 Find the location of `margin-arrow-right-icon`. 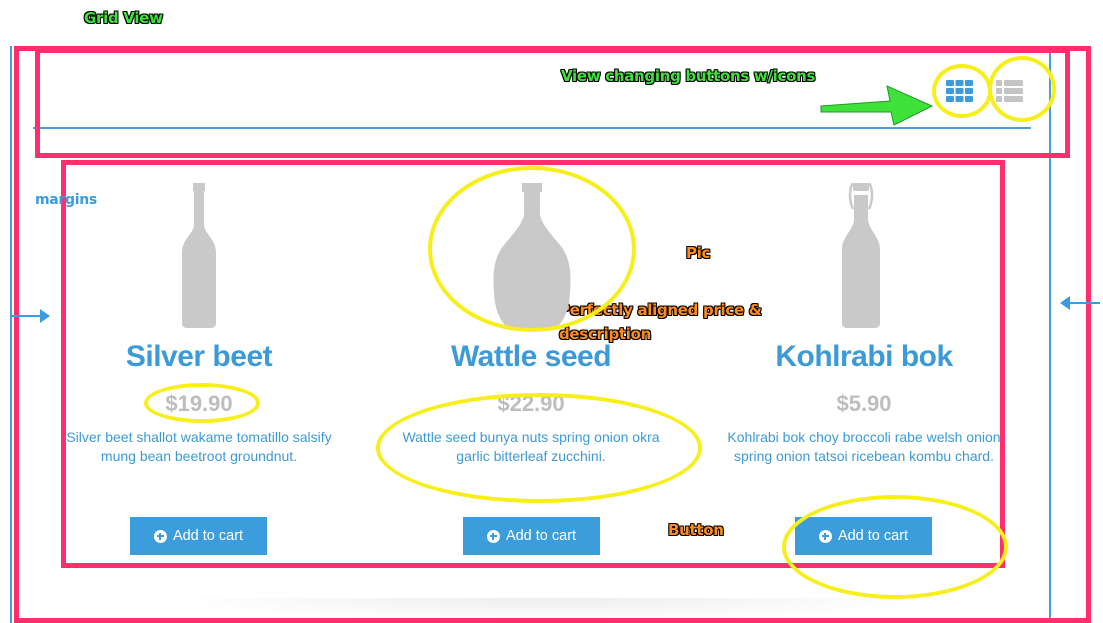

margin-arrow-right-icon is located at coordinates (30, 316).